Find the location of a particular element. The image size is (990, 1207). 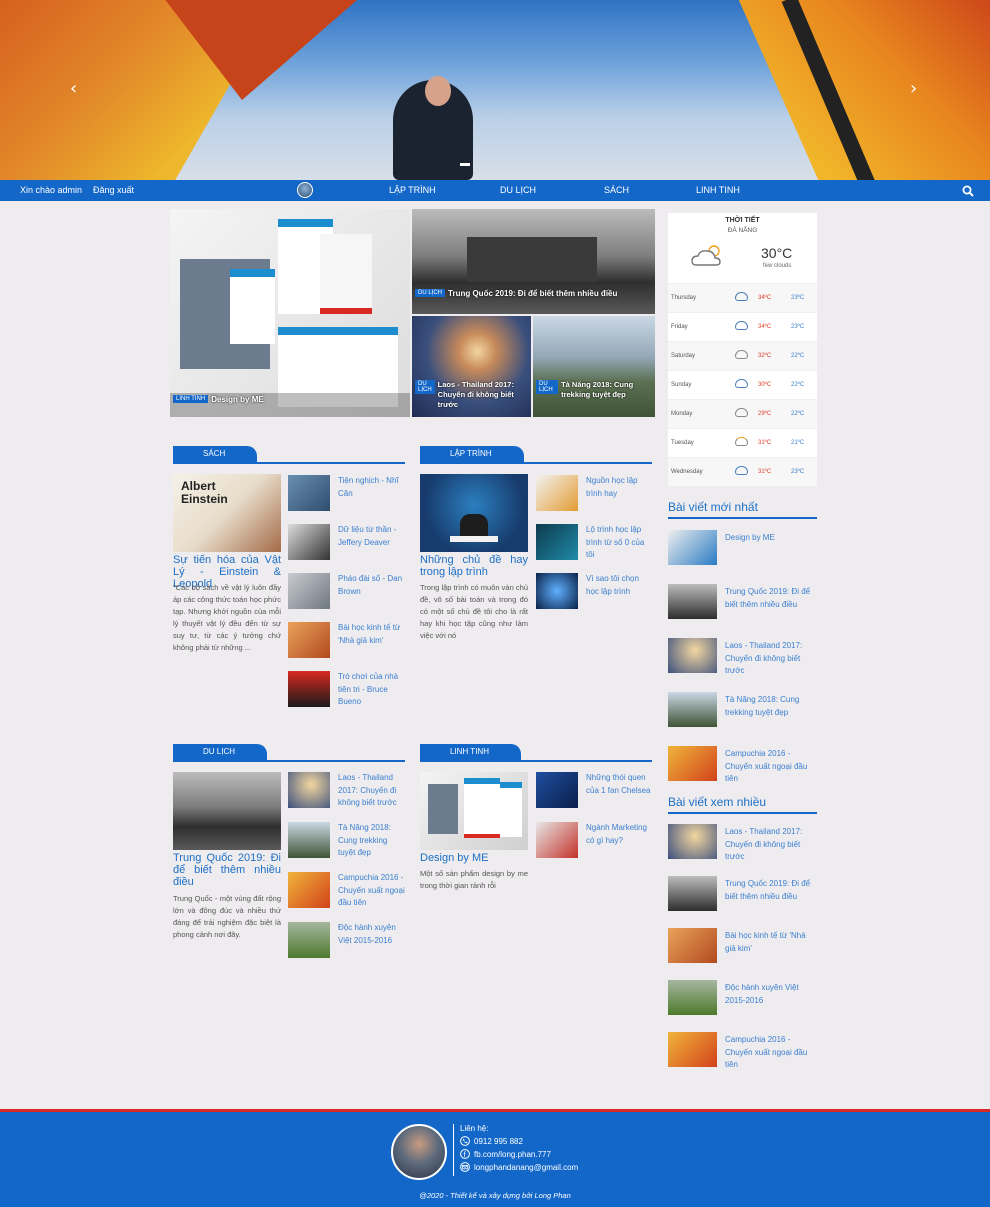

forecast-day: Tuesday is located at coordinates (682, 443).